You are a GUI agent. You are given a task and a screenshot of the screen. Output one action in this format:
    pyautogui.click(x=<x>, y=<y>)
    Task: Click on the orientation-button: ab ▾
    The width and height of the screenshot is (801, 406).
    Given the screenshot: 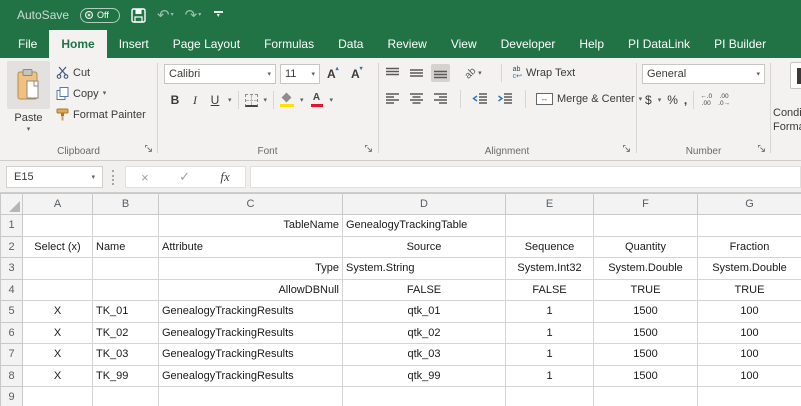 What is the action you would take?
    pyautogui.click(x=472, y=73)
    